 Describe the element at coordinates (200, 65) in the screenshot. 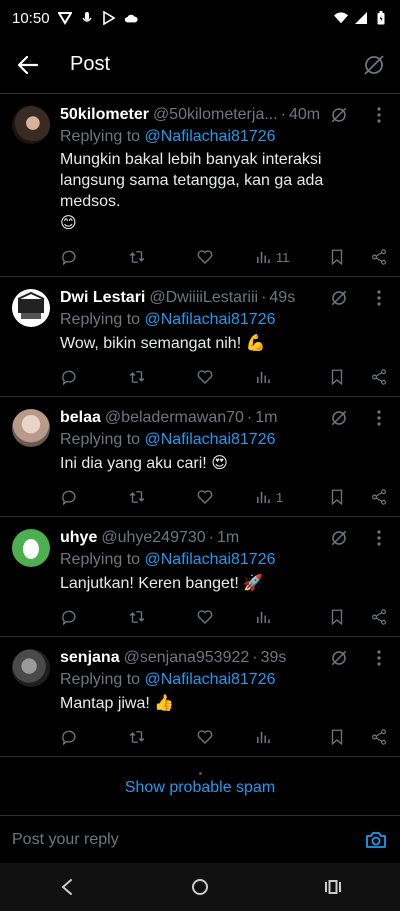

I see `app-header: Post` at that location.